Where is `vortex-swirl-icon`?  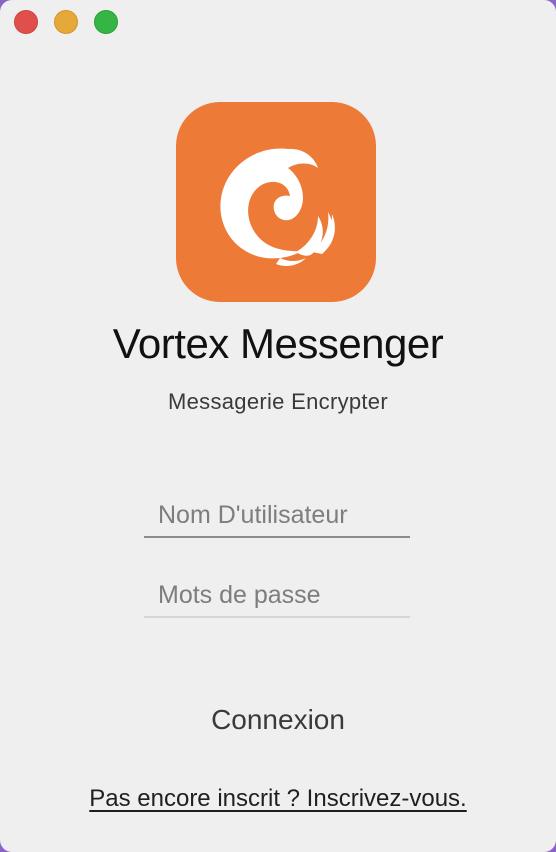 vortex-swirl-icon is located at coordinates (277, 207).